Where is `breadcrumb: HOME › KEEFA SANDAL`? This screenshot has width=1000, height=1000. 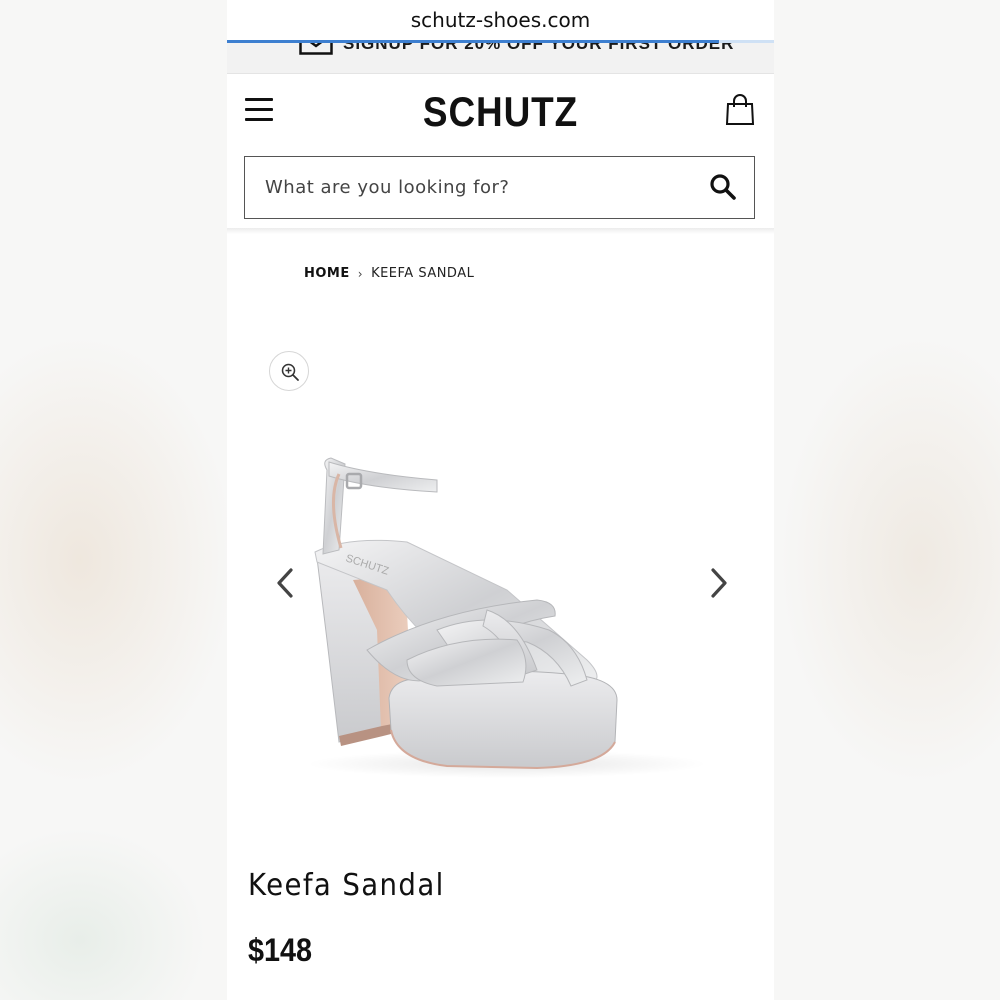
breadcrumb: HOME › KEEFA SANDAL is located at coordinates (389, 273).